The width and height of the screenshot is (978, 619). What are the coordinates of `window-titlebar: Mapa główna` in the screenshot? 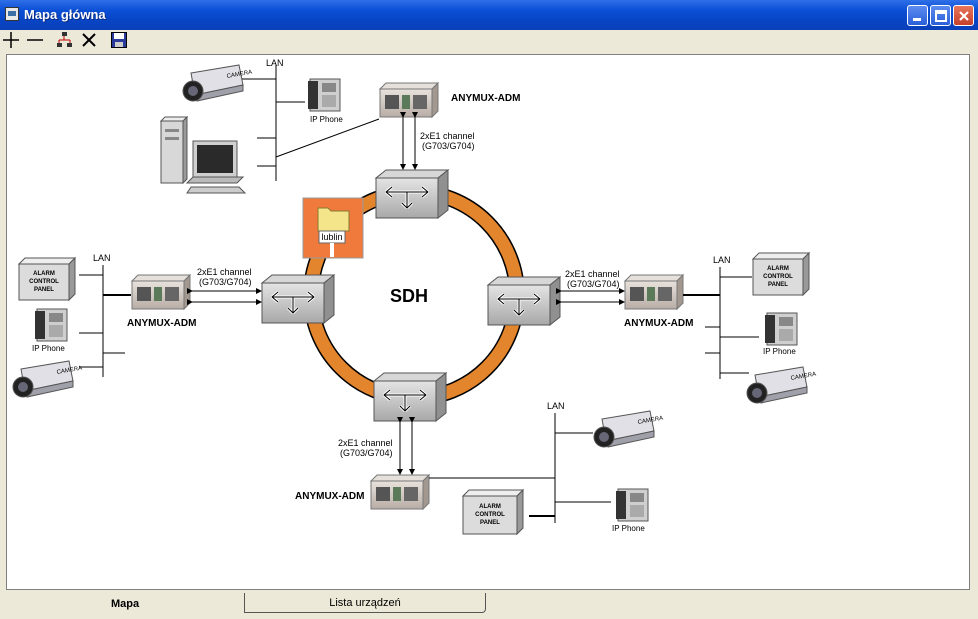 It's located at (489, 15).